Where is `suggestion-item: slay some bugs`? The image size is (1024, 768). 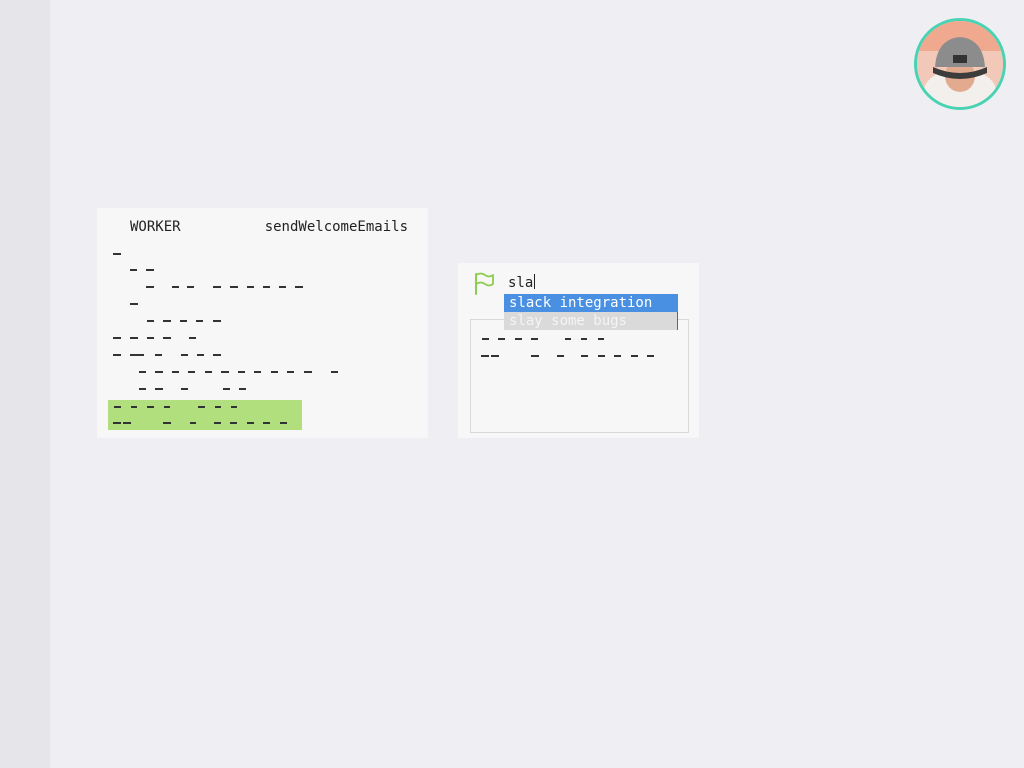
suggestion-item: slay some bugs is located at coordinates (591, 321).